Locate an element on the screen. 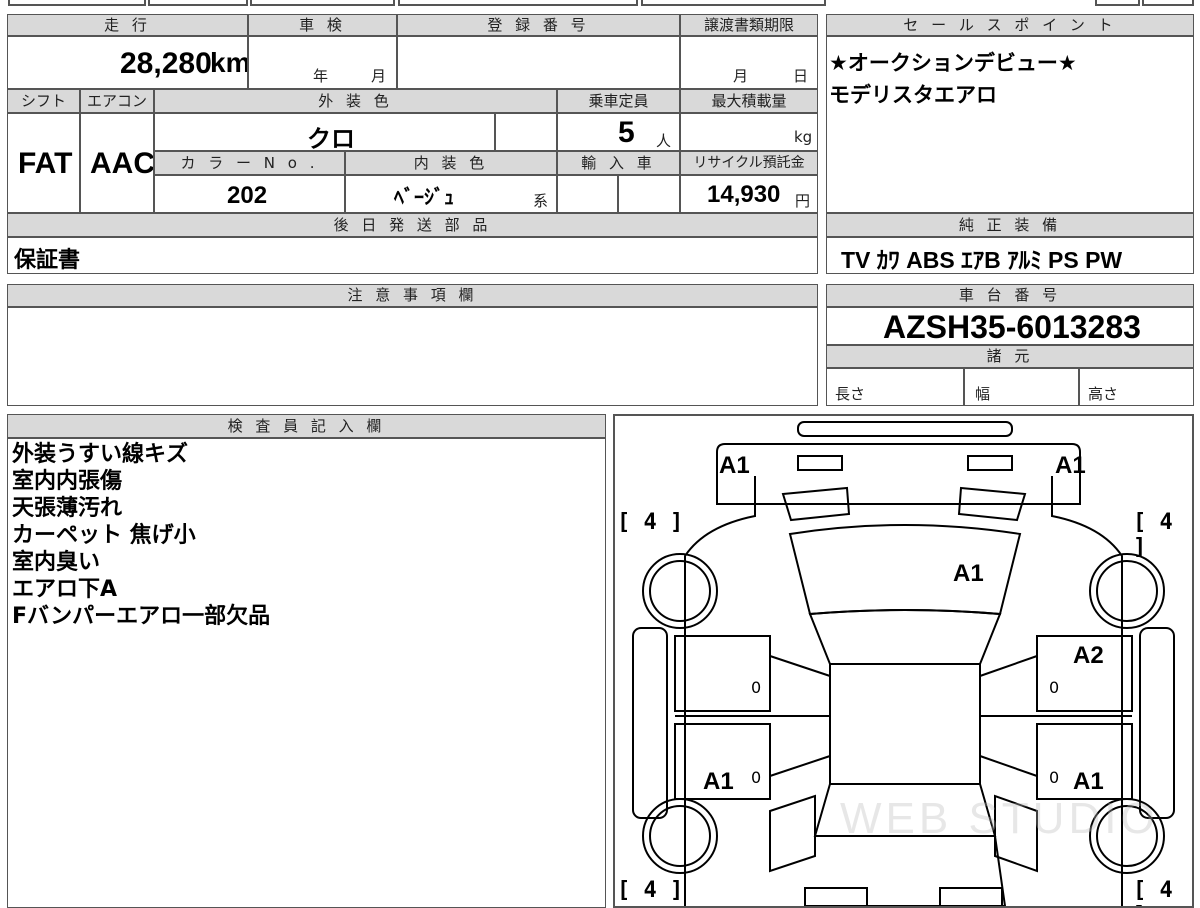 The width and height of the screenshot is (1200, 908). shift-cell: FAT is located at coordinates (43, 163).